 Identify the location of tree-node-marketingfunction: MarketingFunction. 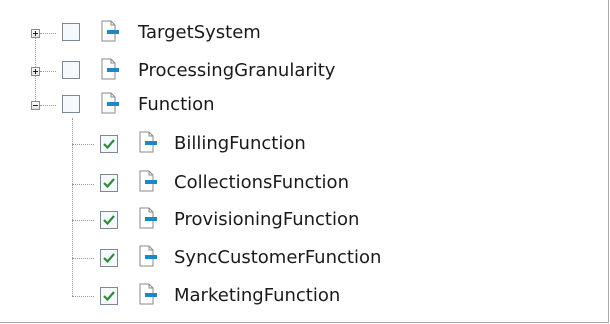
(205, 296).